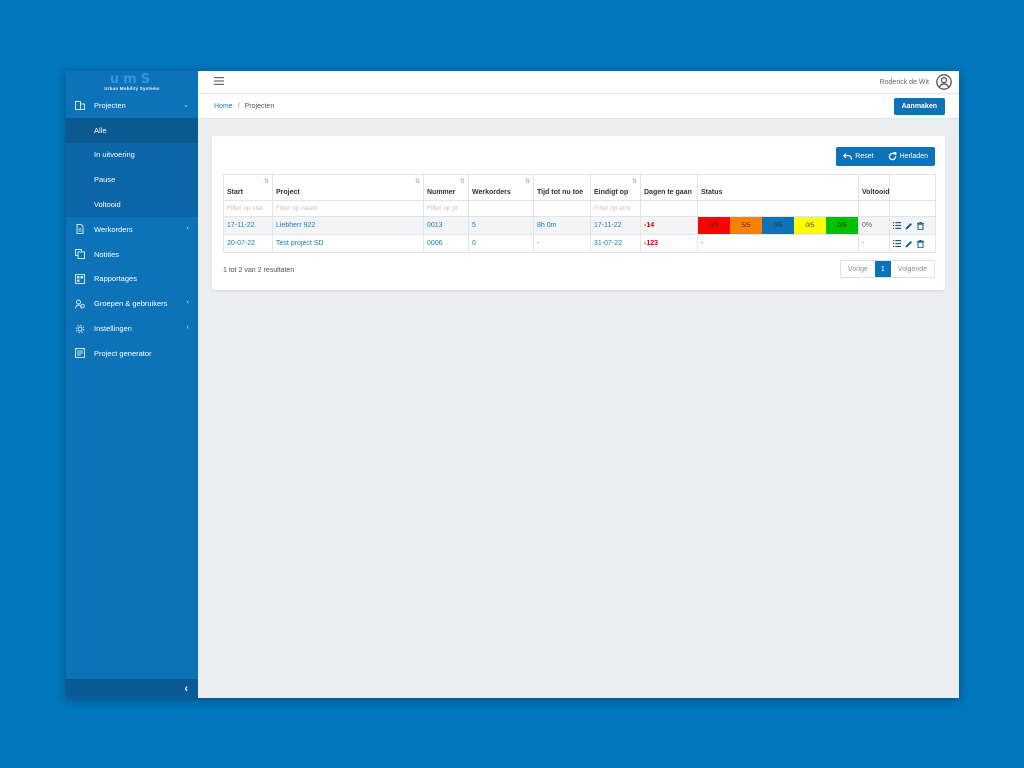 This screenshot has width=1024, height=768. Describe the element at coordinates (348, 208) in the screenshot. I see `filter-project-input: Filter op naam` at that location.